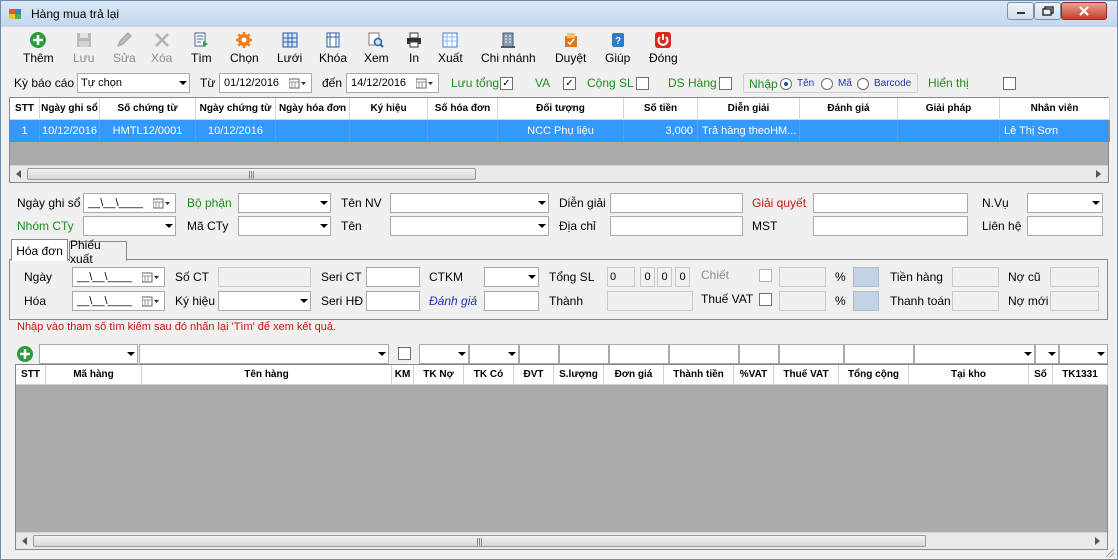 Image resolution: width=1118 pixels, height=560 pixels. I want to click on filter-unit-field, so click(539, 354).